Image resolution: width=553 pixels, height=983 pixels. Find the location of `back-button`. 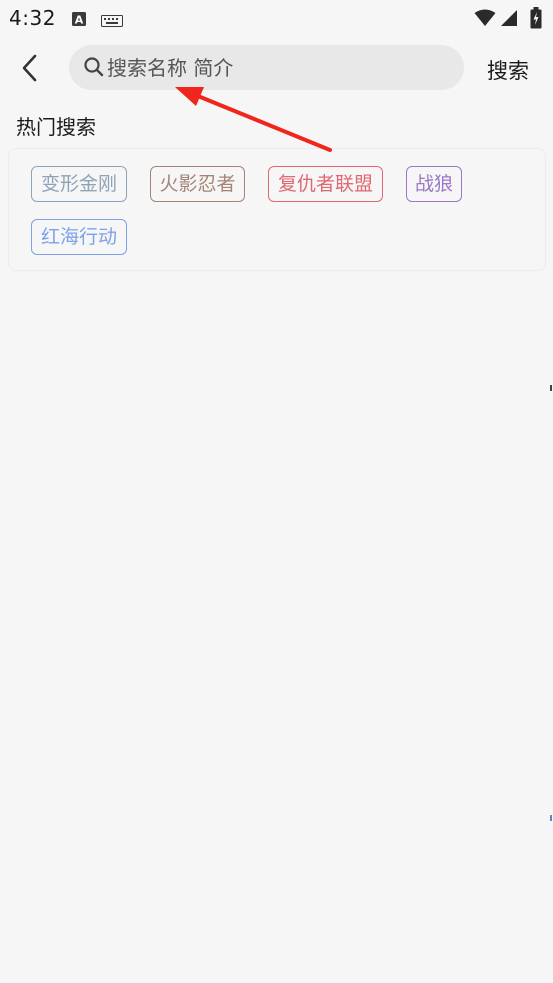

back-button is located at coordinates (30, 68).